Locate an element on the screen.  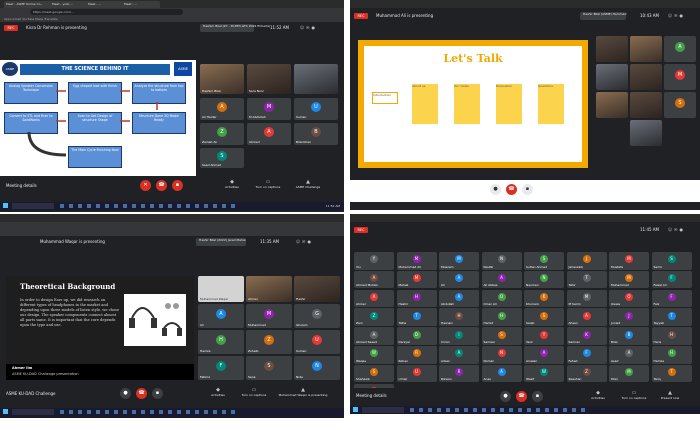
participant-tile: S Sana is located at coordinates (269, 368).